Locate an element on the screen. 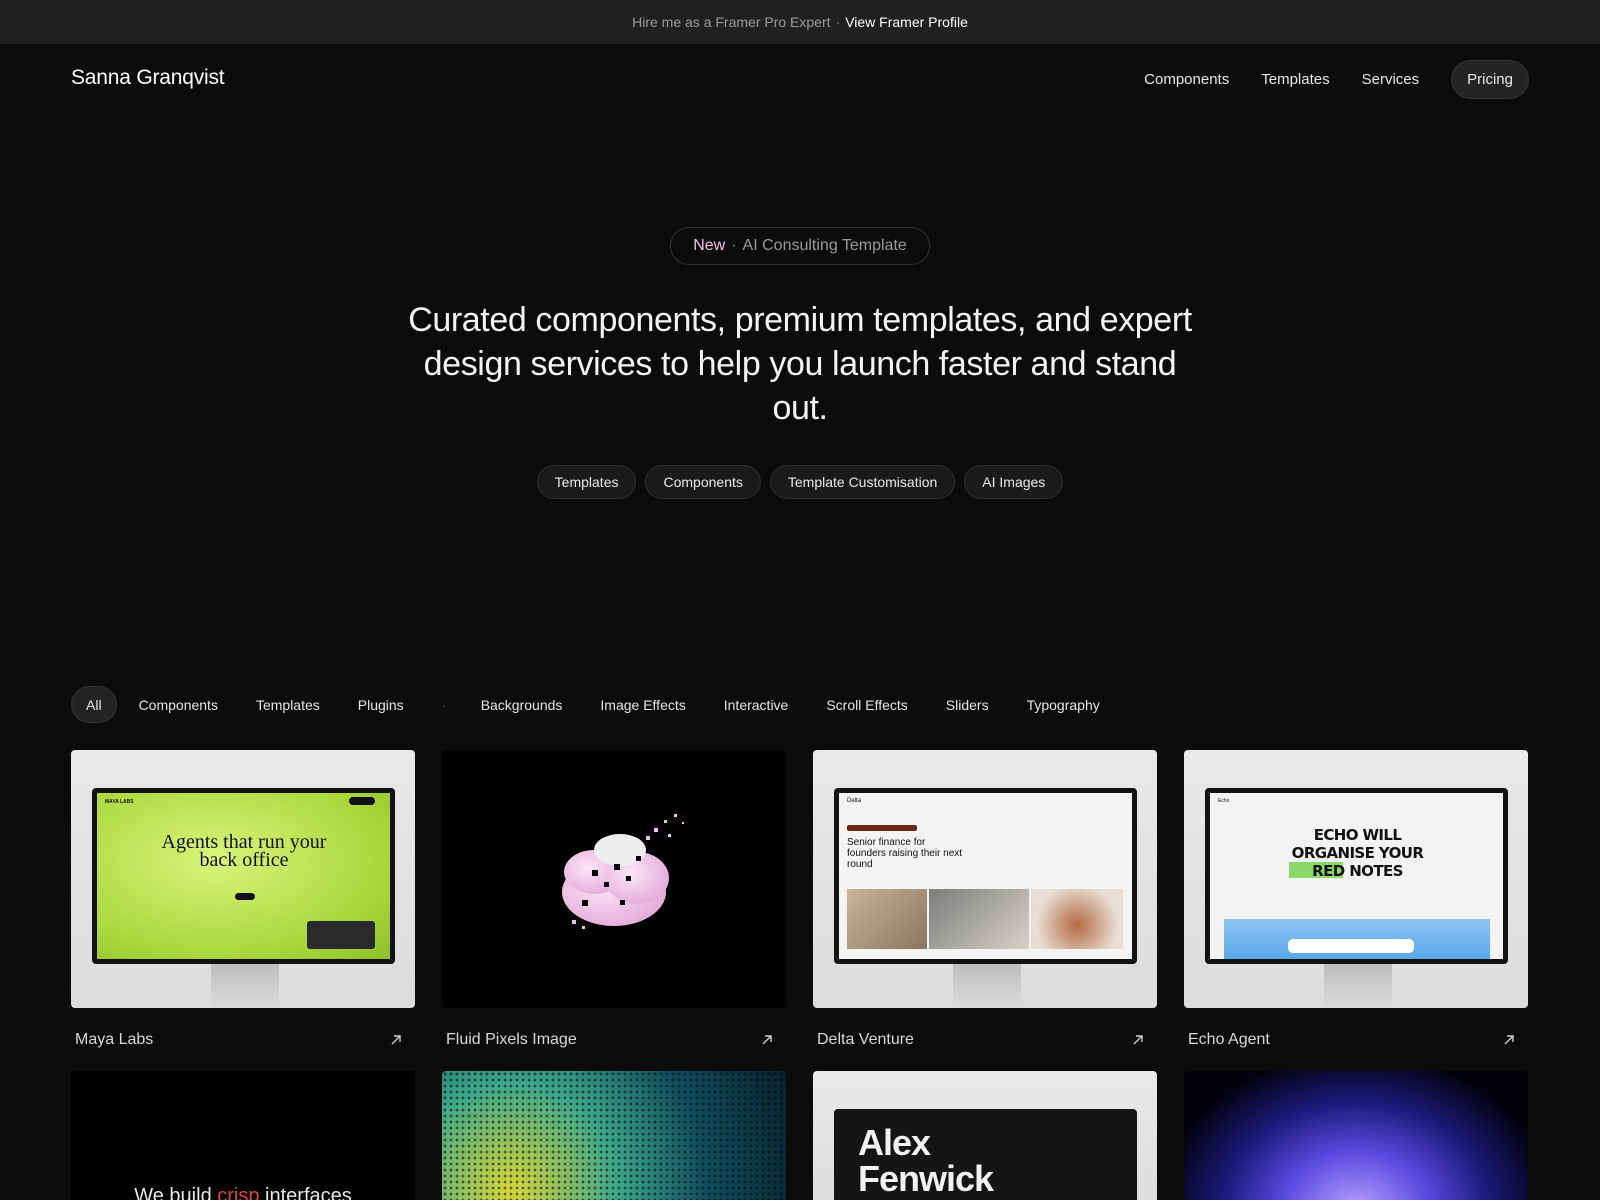  filter-scroll-effects: Scroll Effects is located at coordinates (866, 704).